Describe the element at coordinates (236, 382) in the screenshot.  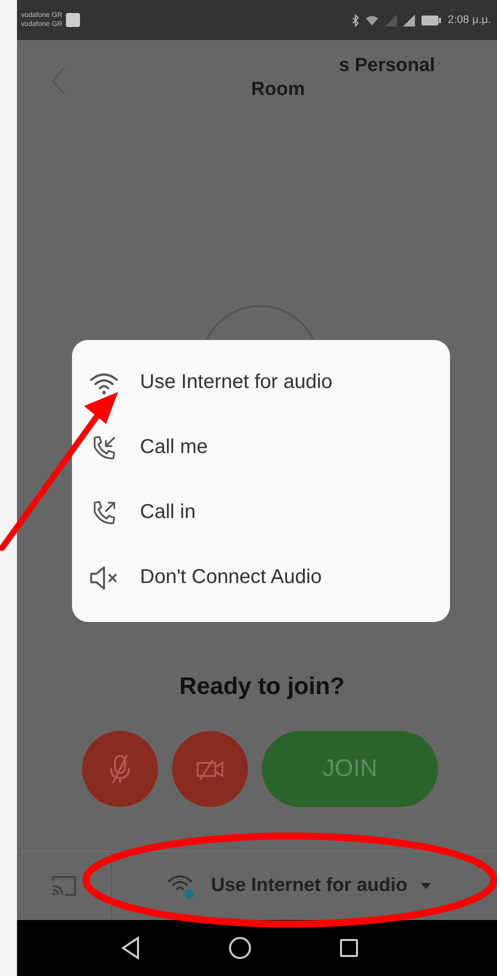
I see `audio-option: Use Internet for audio` at that location.